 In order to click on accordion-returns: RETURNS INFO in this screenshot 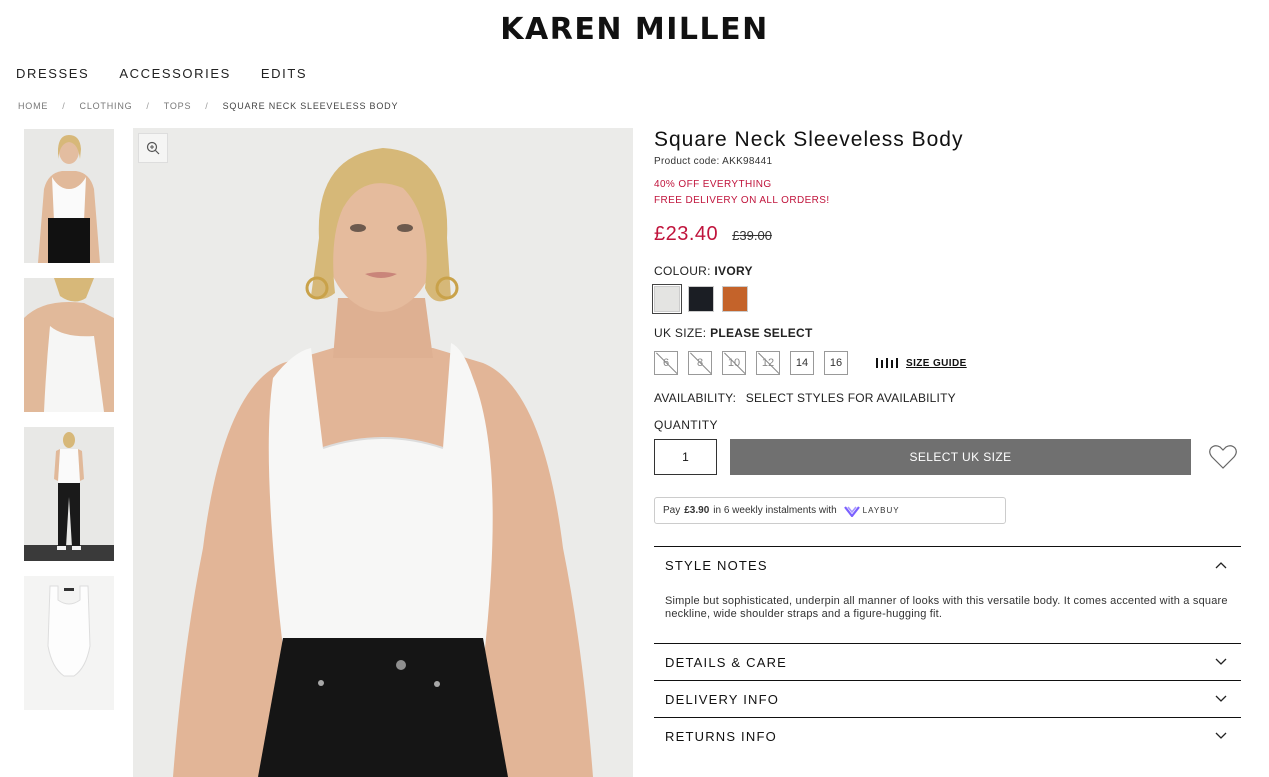, I will do `click(947, 735)`.